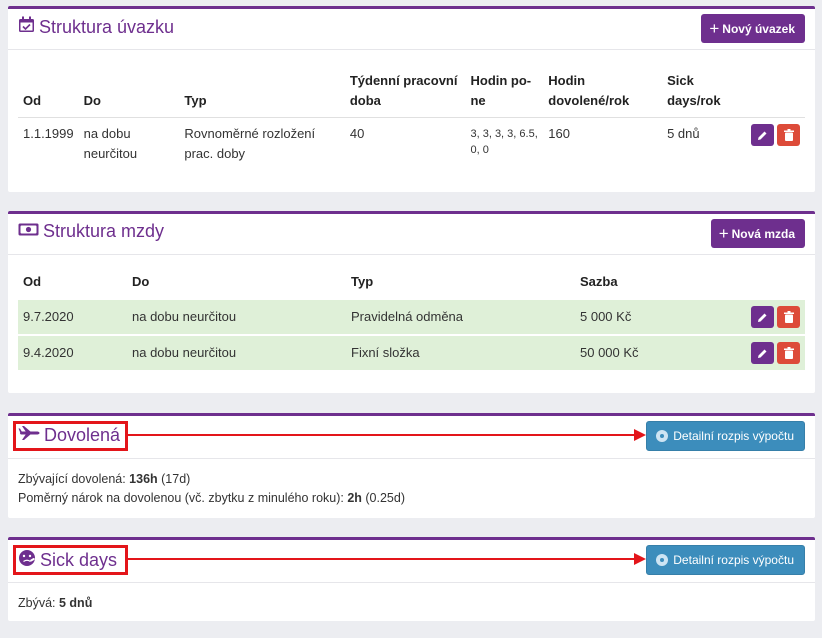  I want to click on new-mzda-button: + Nová mzda, so click(757, 233).